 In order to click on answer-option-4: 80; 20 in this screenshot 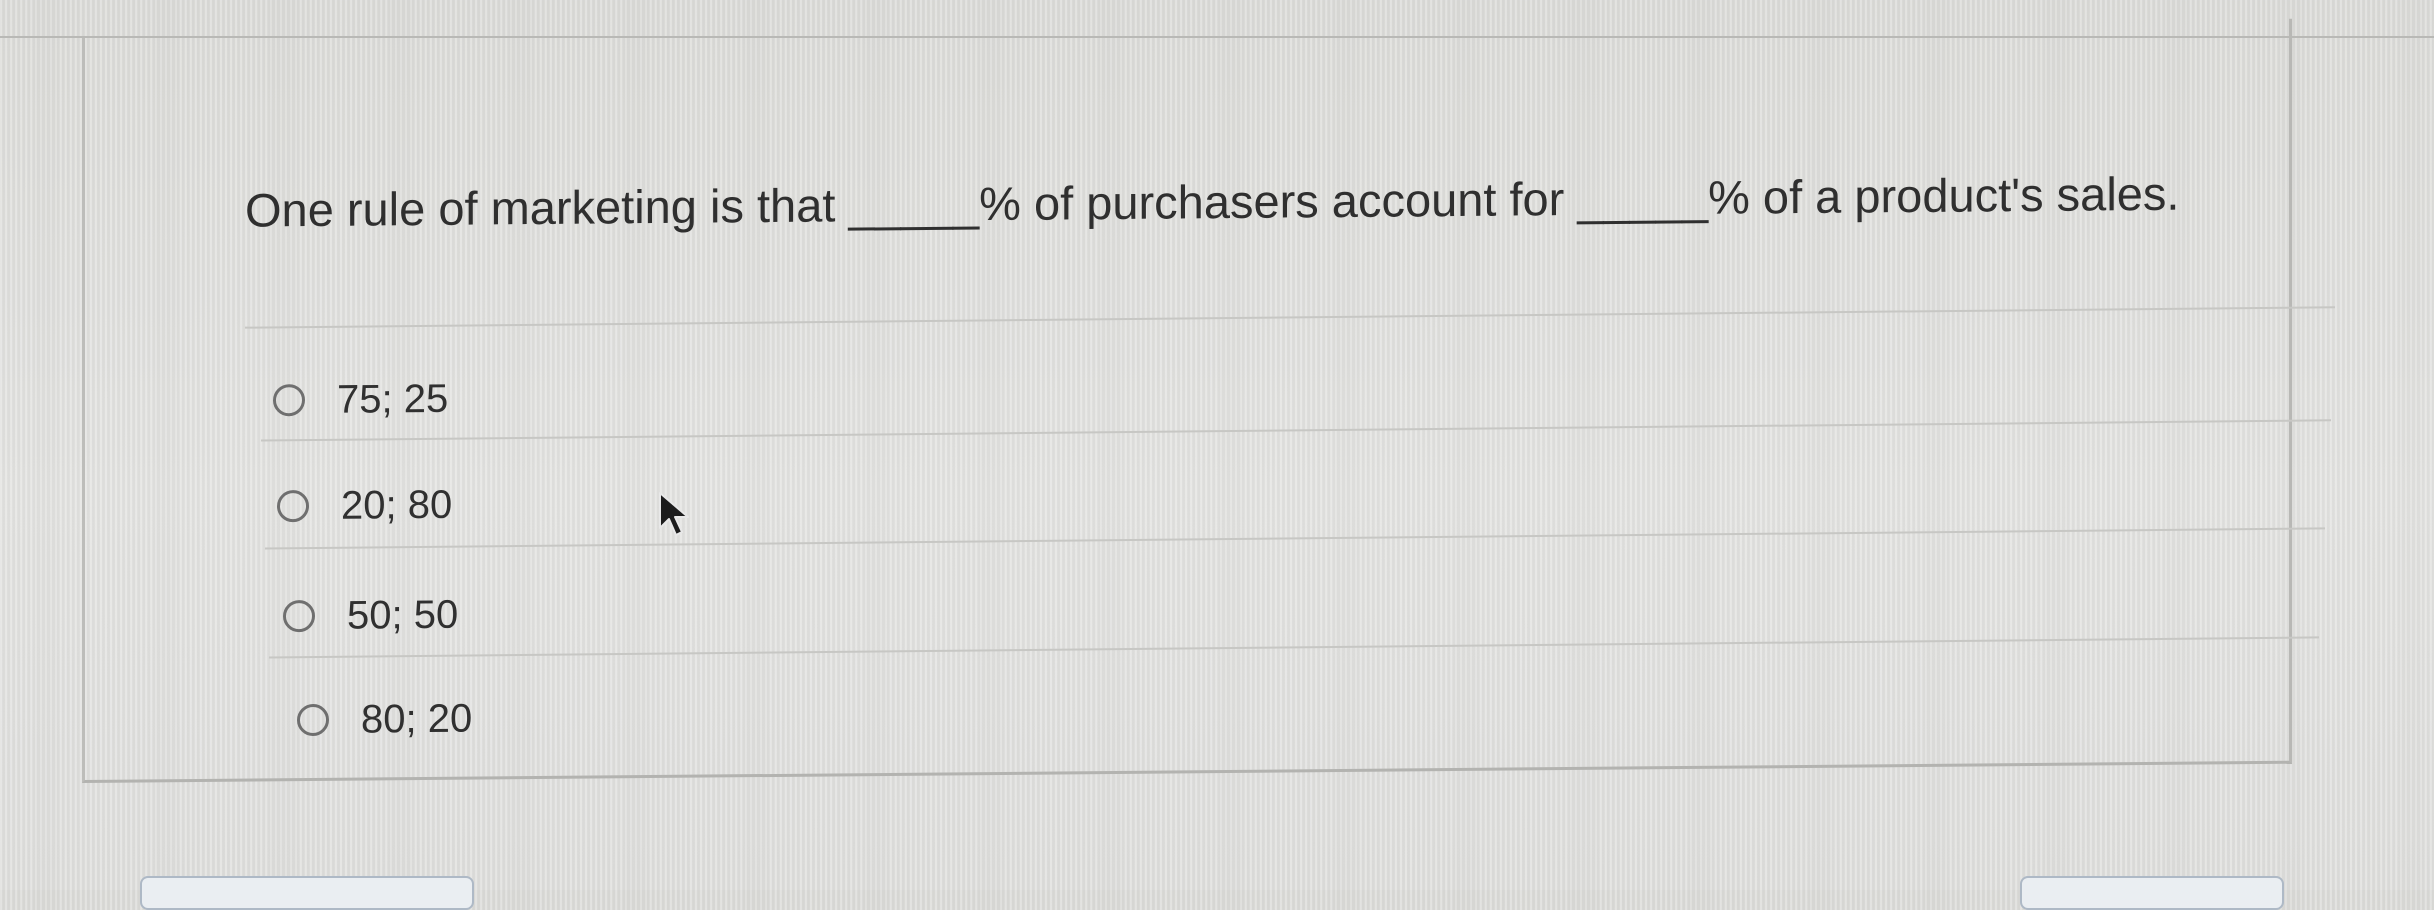, I will do `click(384, 720)`.